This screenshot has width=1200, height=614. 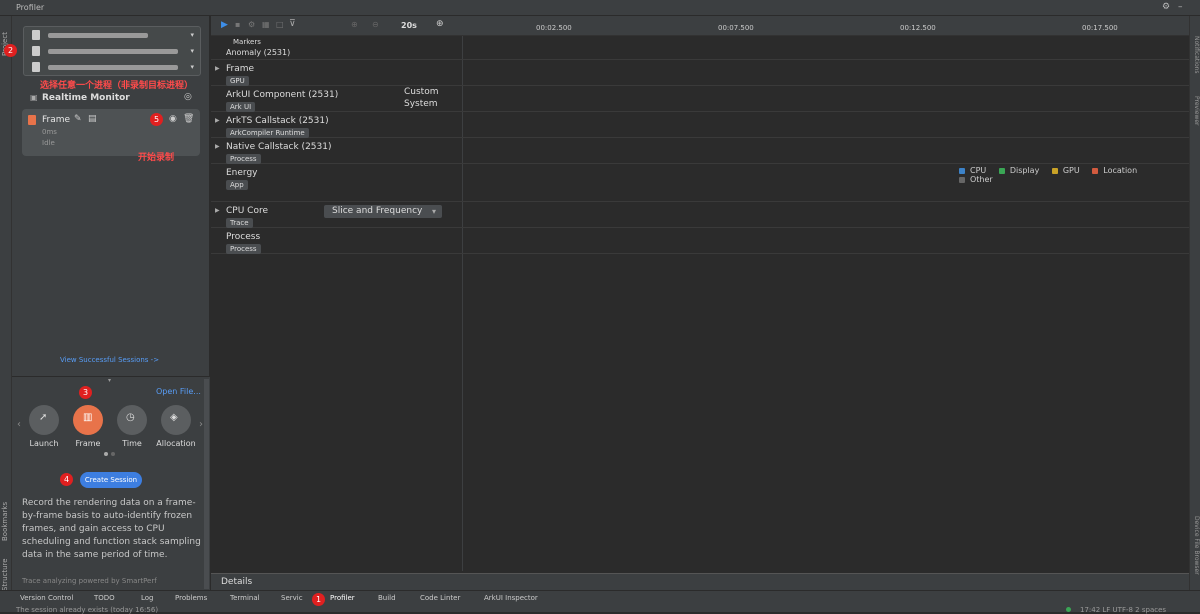 What do you see at coordinates (224, 25) in the screenshot?
I see `play-icon: ▶` at bounding box center [224, 25].